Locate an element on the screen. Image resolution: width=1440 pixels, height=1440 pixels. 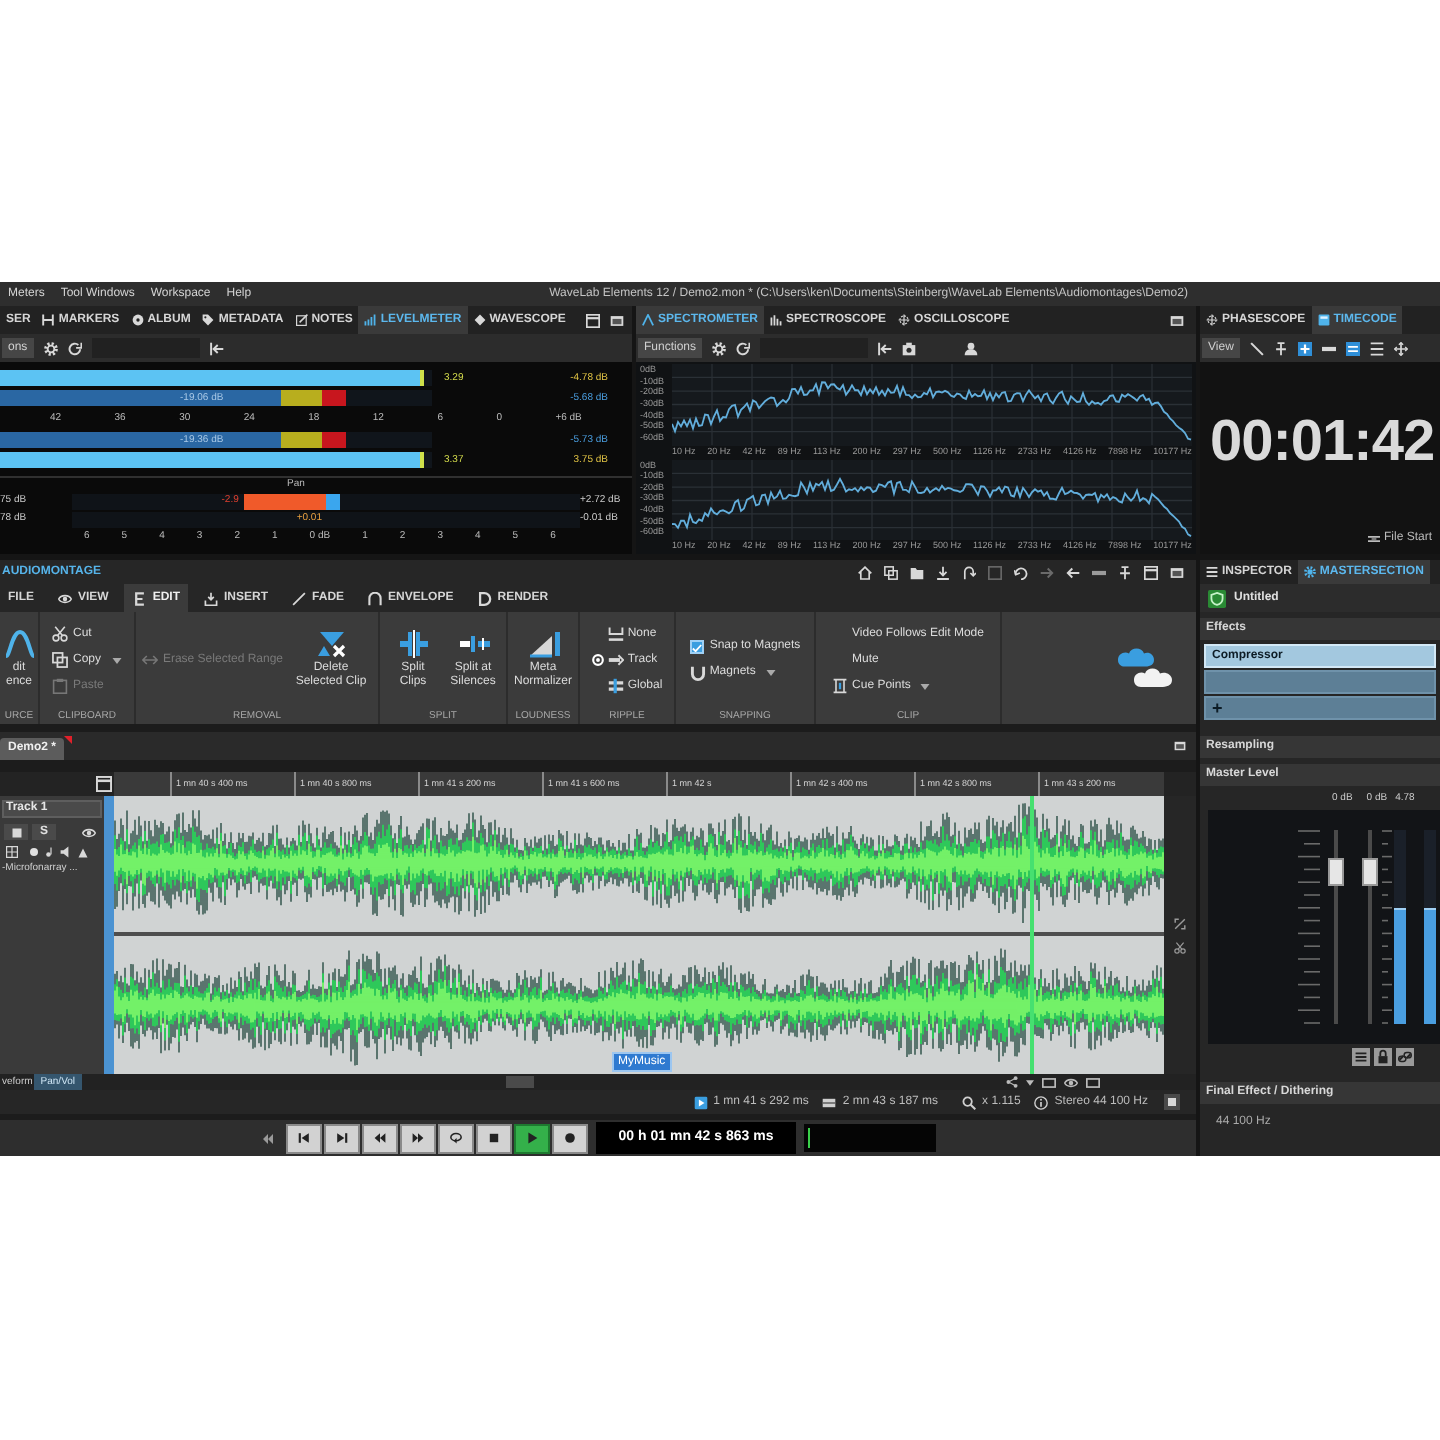
diagonal-line-icon is located at coordinates (299, 598).